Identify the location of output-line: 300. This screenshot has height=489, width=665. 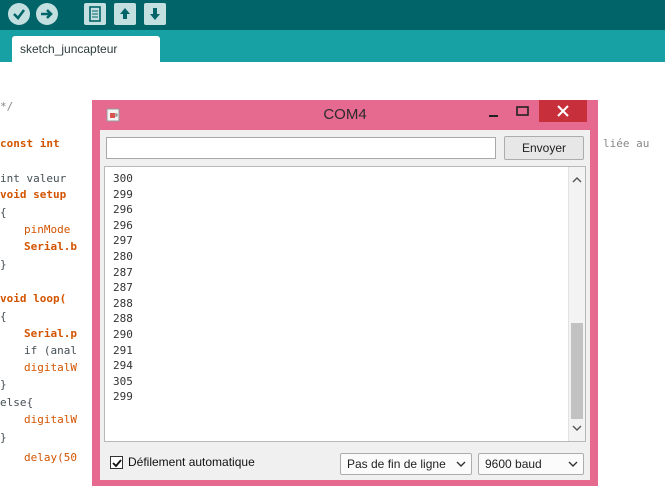
(123, 178).